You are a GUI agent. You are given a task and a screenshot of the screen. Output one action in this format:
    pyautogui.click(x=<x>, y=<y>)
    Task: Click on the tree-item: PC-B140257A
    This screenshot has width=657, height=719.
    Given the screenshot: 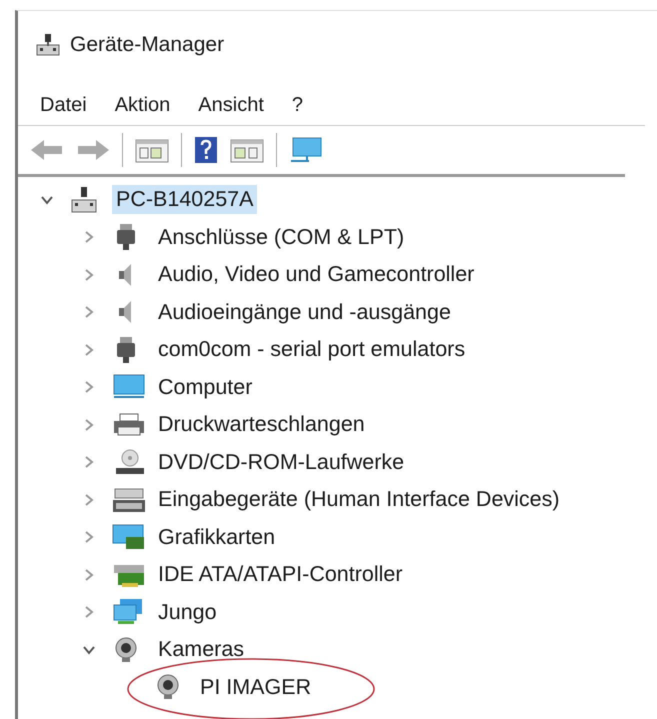 What is the action you would take?
    pyautogui.click(x=185, y=199)
    